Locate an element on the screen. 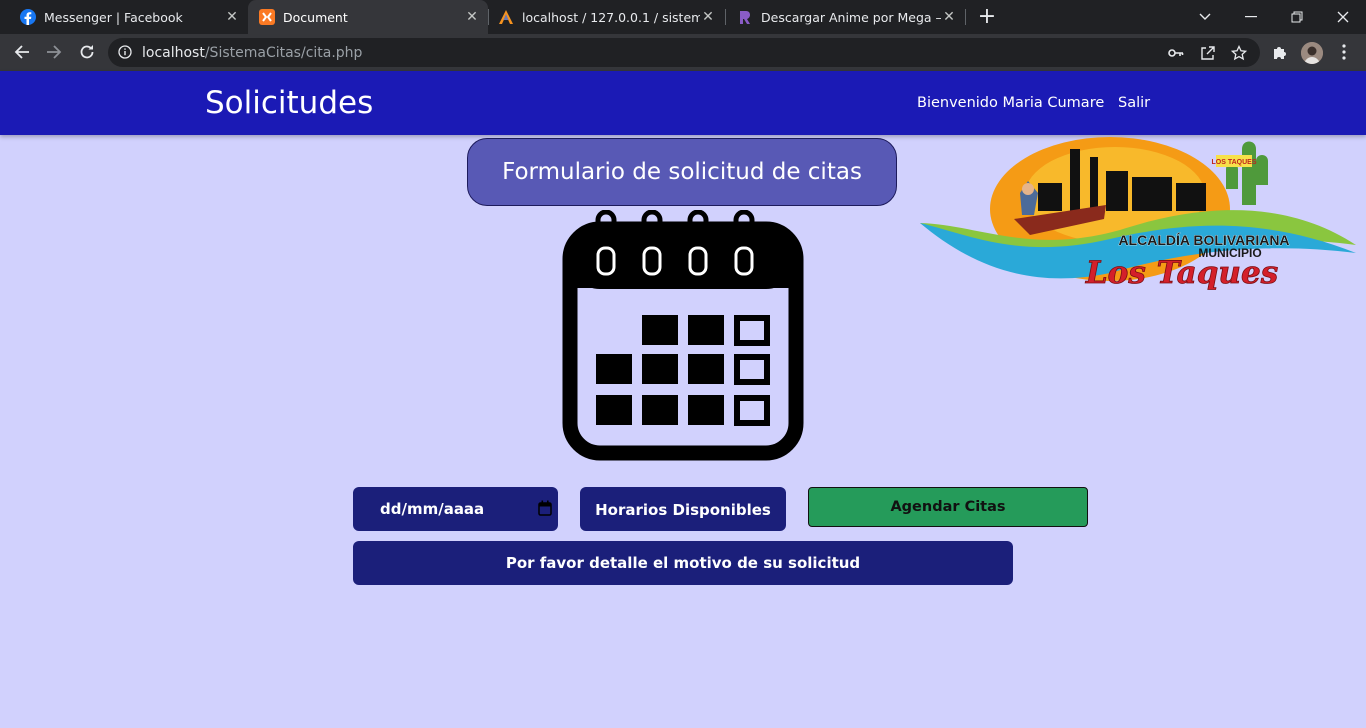 The image size is (1366, 728). restore-button is located at coordinates (1297, 17).